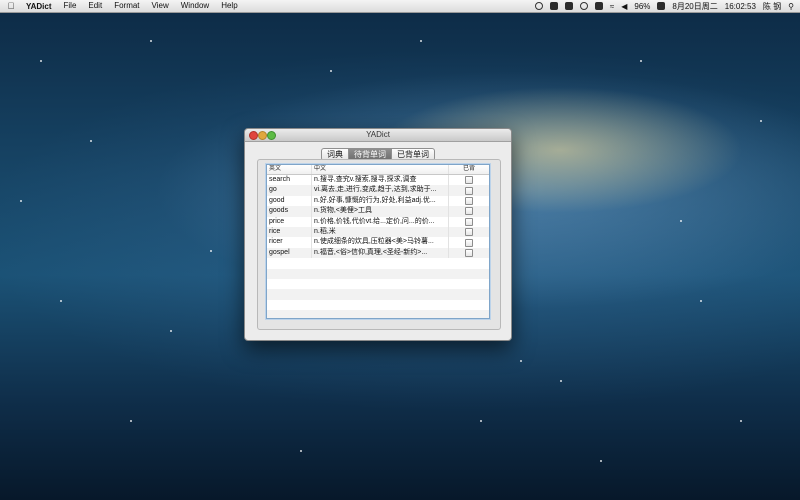 The image size is (800, 500). Describe the element at coordinates (289, 201) in the screenshot. I see `cell-english: good` at that location.